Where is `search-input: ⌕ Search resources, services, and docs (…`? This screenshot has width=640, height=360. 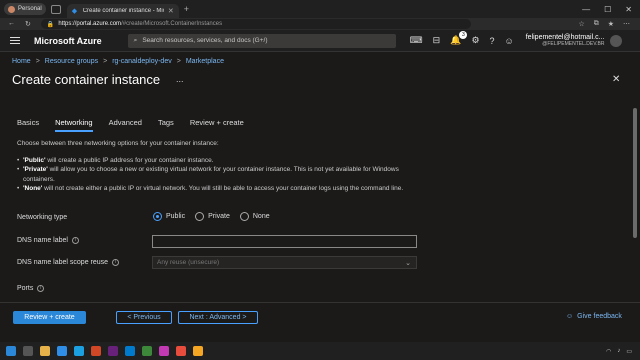
search-input: ⌕ Search resources, services, and docs (… is located at coordinates (261, 40).